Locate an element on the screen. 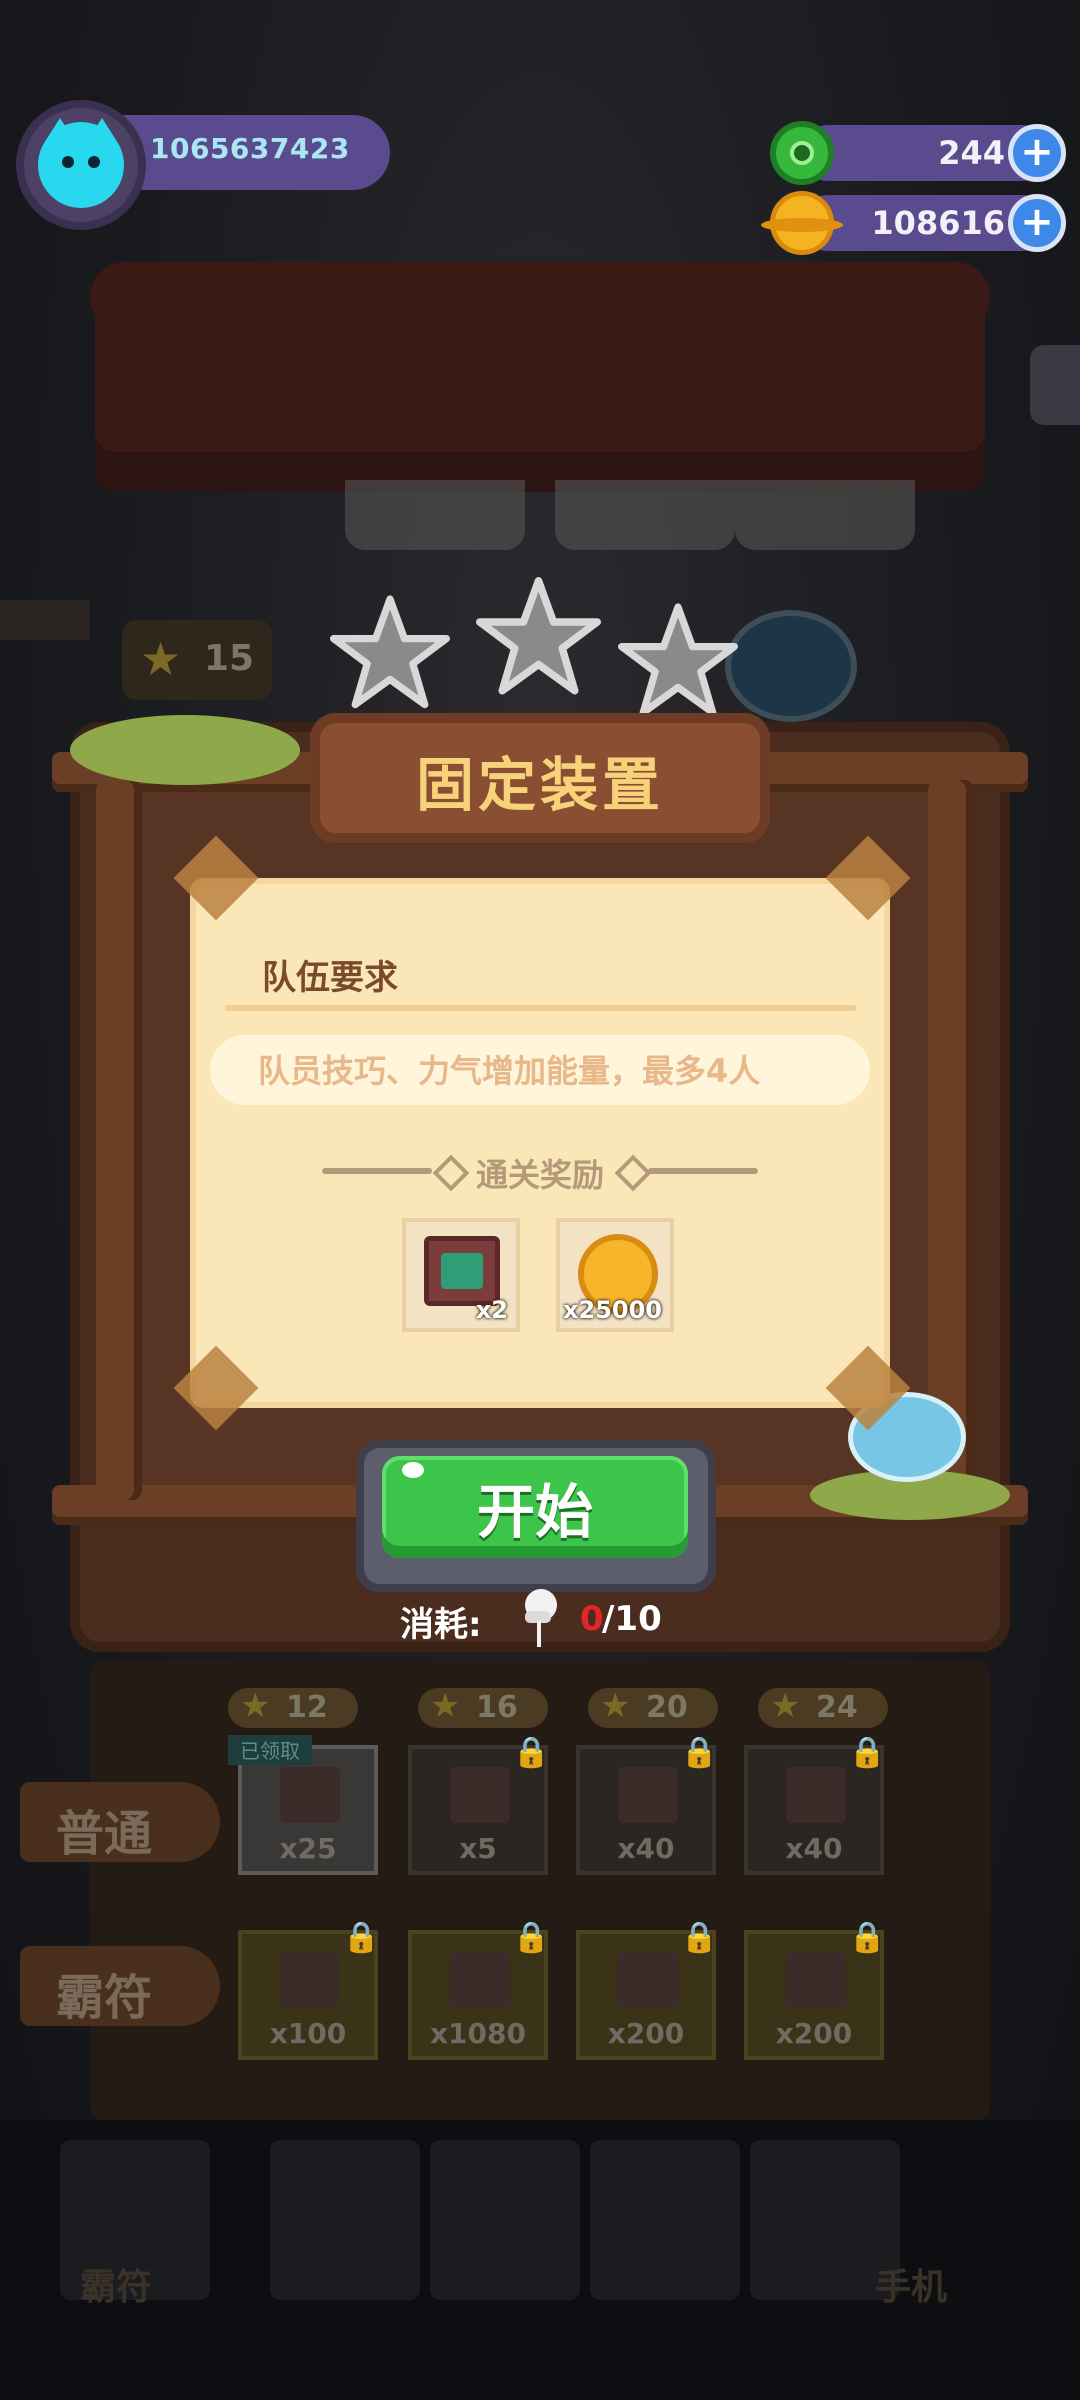 The height and width of the screenshot is (2400, 1080). left-post is located at coordinates (119, 1140).